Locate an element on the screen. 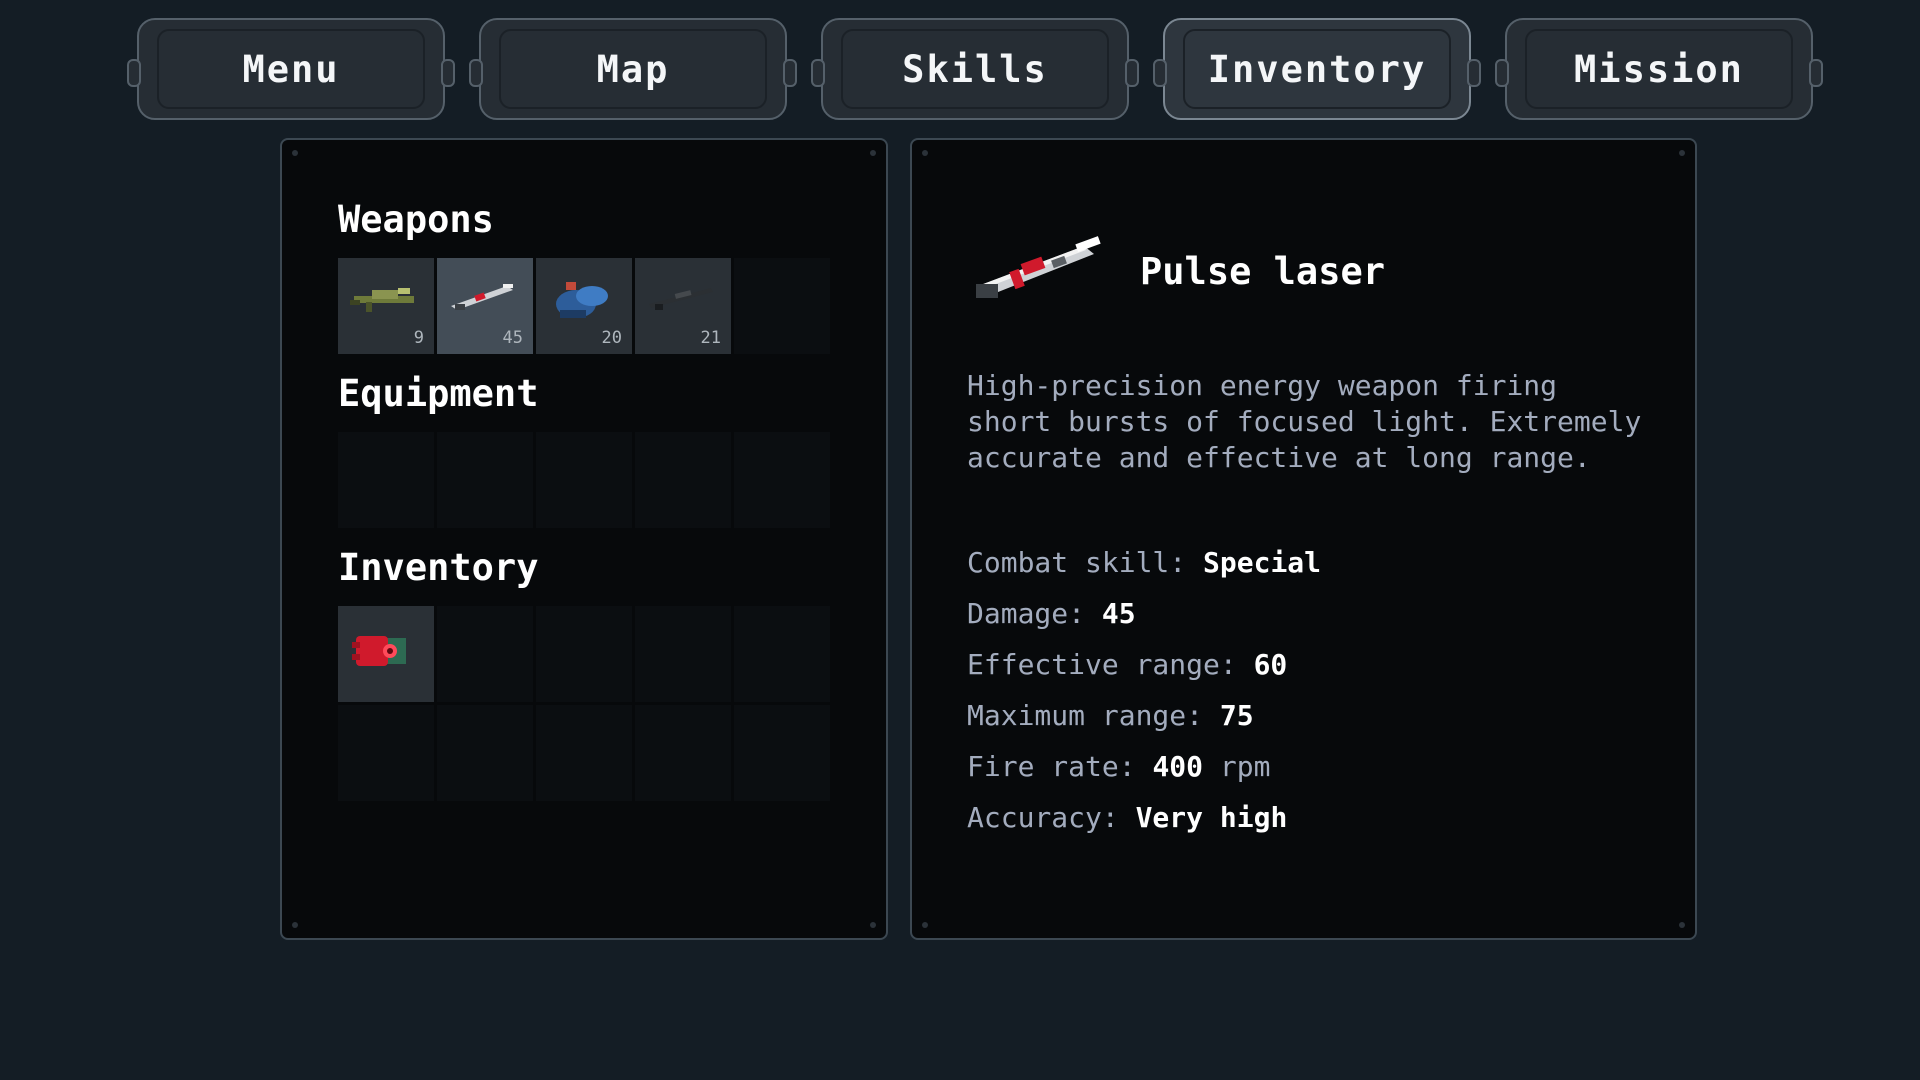 The height and width of the screenshot is (1080, 1920). inventory-title: Inventory is located at coordinates (438, 567).